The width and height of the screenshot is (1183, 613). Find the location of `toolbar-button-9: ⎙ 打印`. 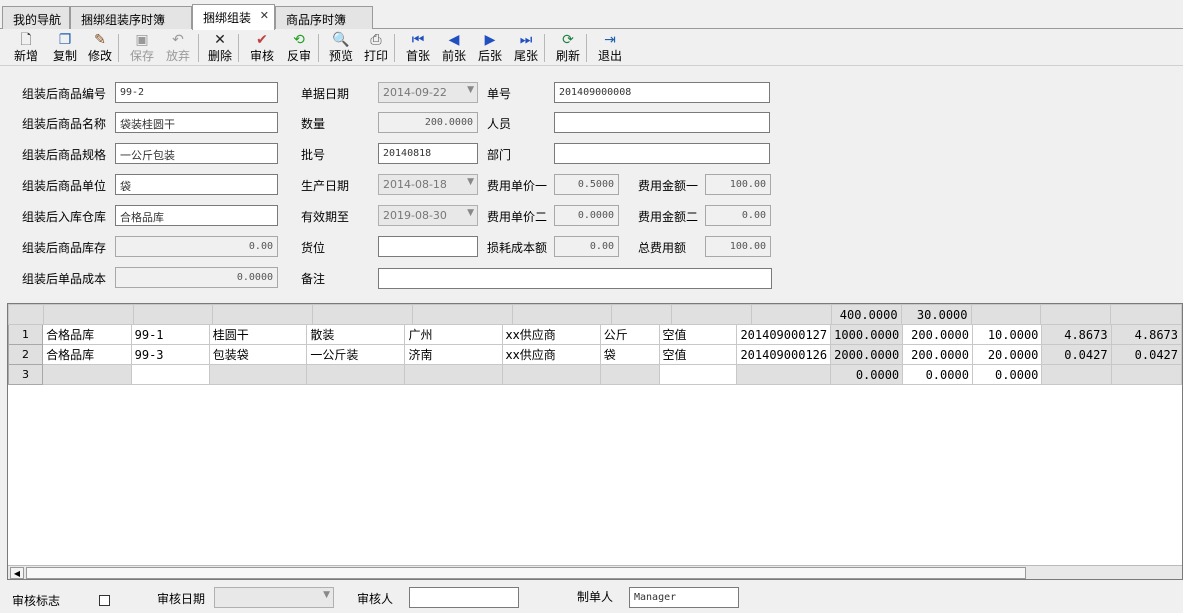

toolbar-button-9: ⎙ 打印 is located at coordinates (376, 48).